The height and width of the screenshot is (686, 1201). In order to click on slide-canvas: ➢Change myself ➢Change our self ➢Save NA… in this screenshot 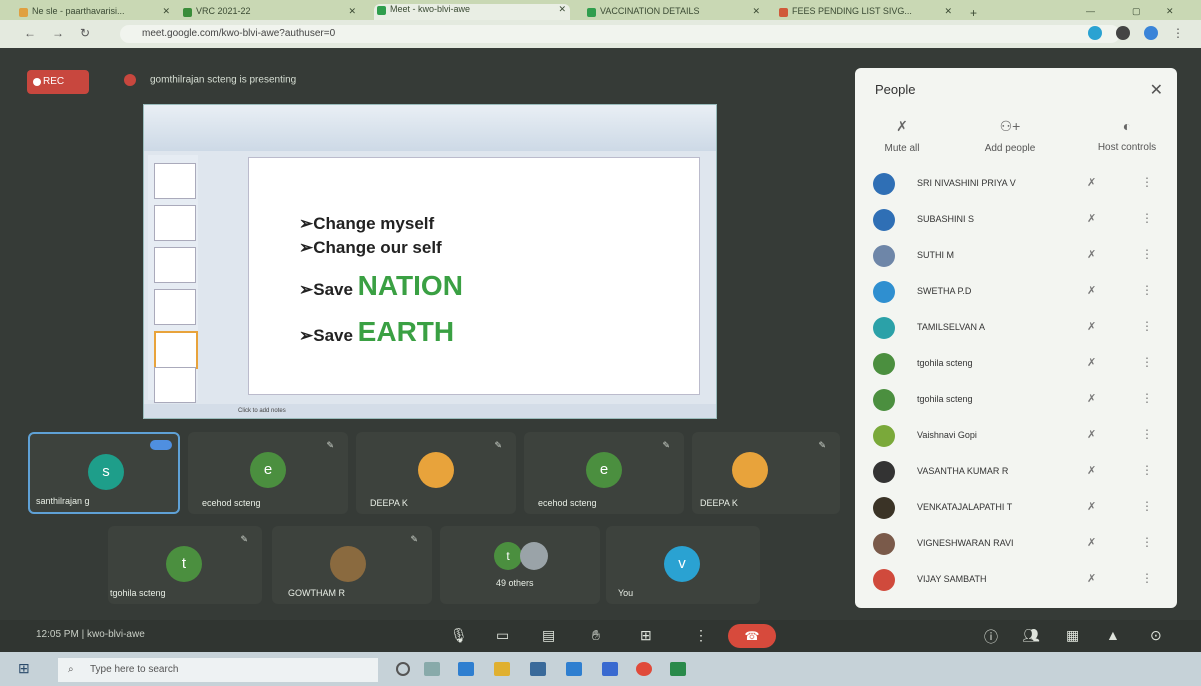, I will do `click(474, 276)`.